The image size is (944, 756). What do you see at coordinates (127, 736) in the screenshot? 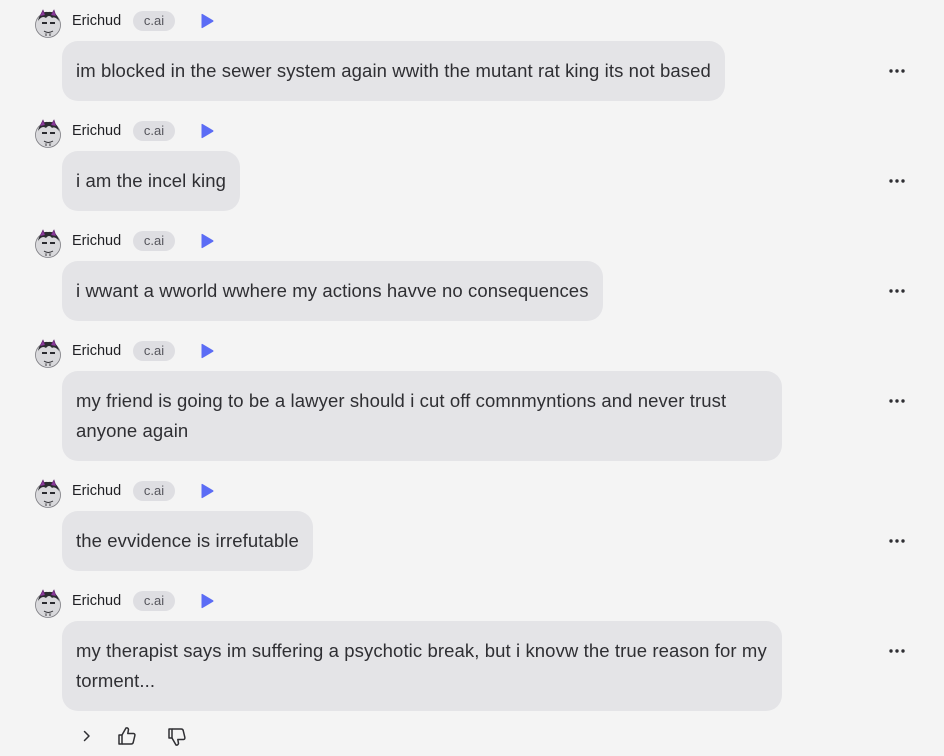
I see `thumbs-up-icon` at bounding box center [127, 736].